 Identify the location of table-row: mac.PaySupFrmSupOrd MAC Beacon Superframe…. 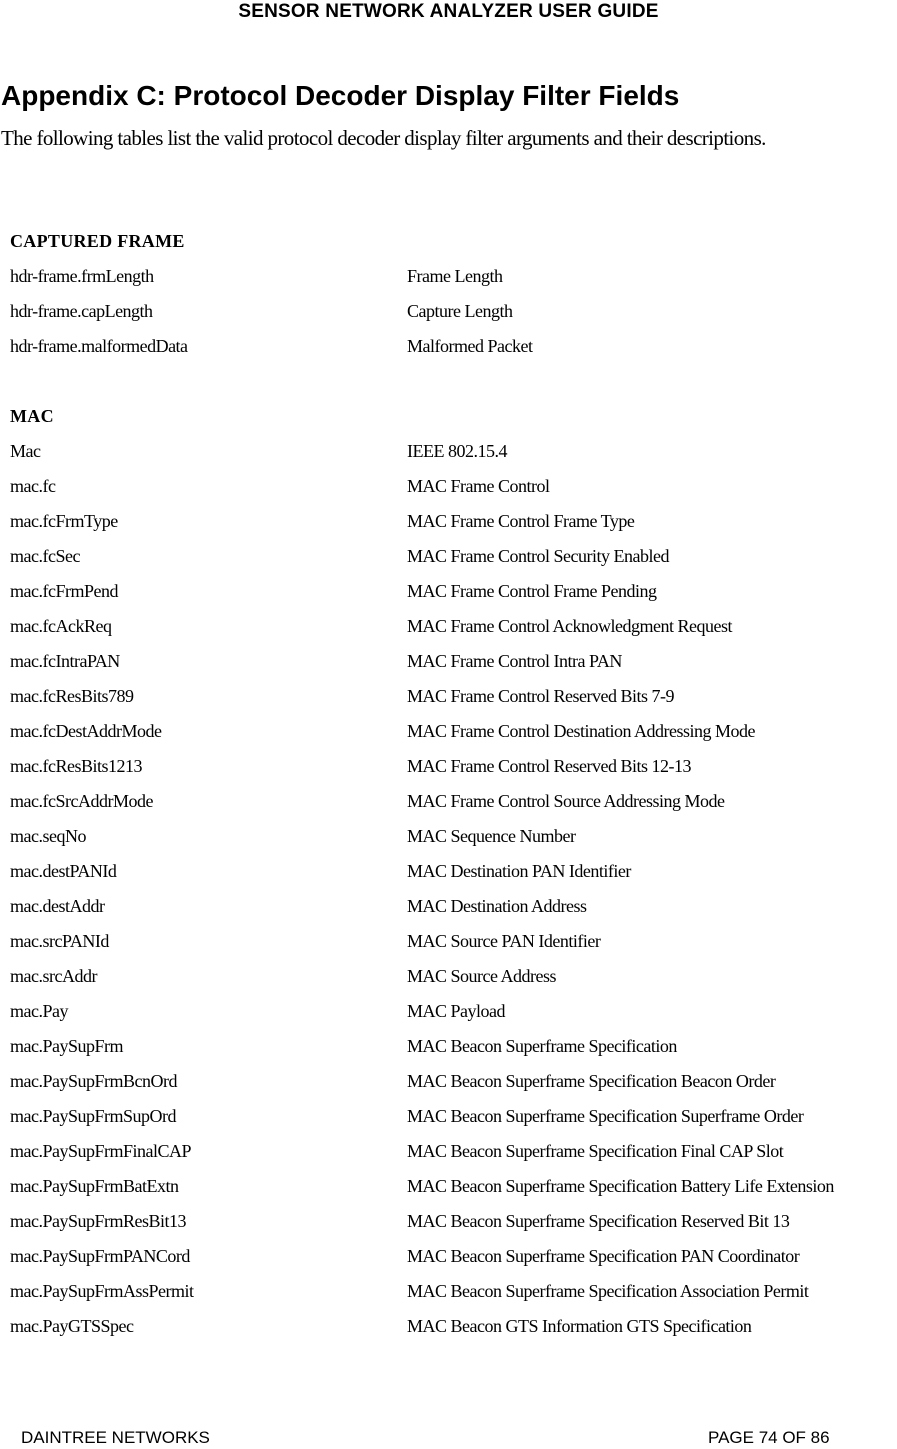
(448, 1116).